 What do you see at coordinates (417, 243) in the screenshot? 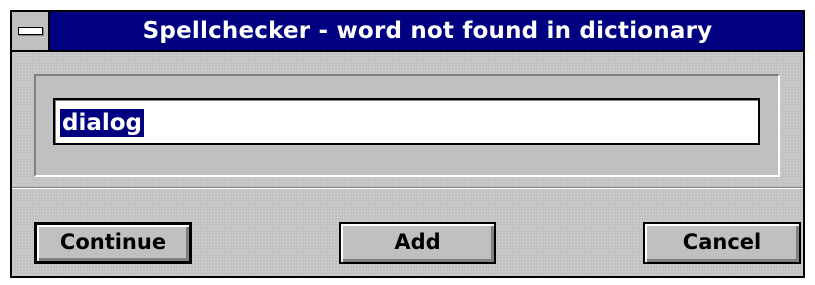
I see `add-button: Add` at bounding box center [417, 243].